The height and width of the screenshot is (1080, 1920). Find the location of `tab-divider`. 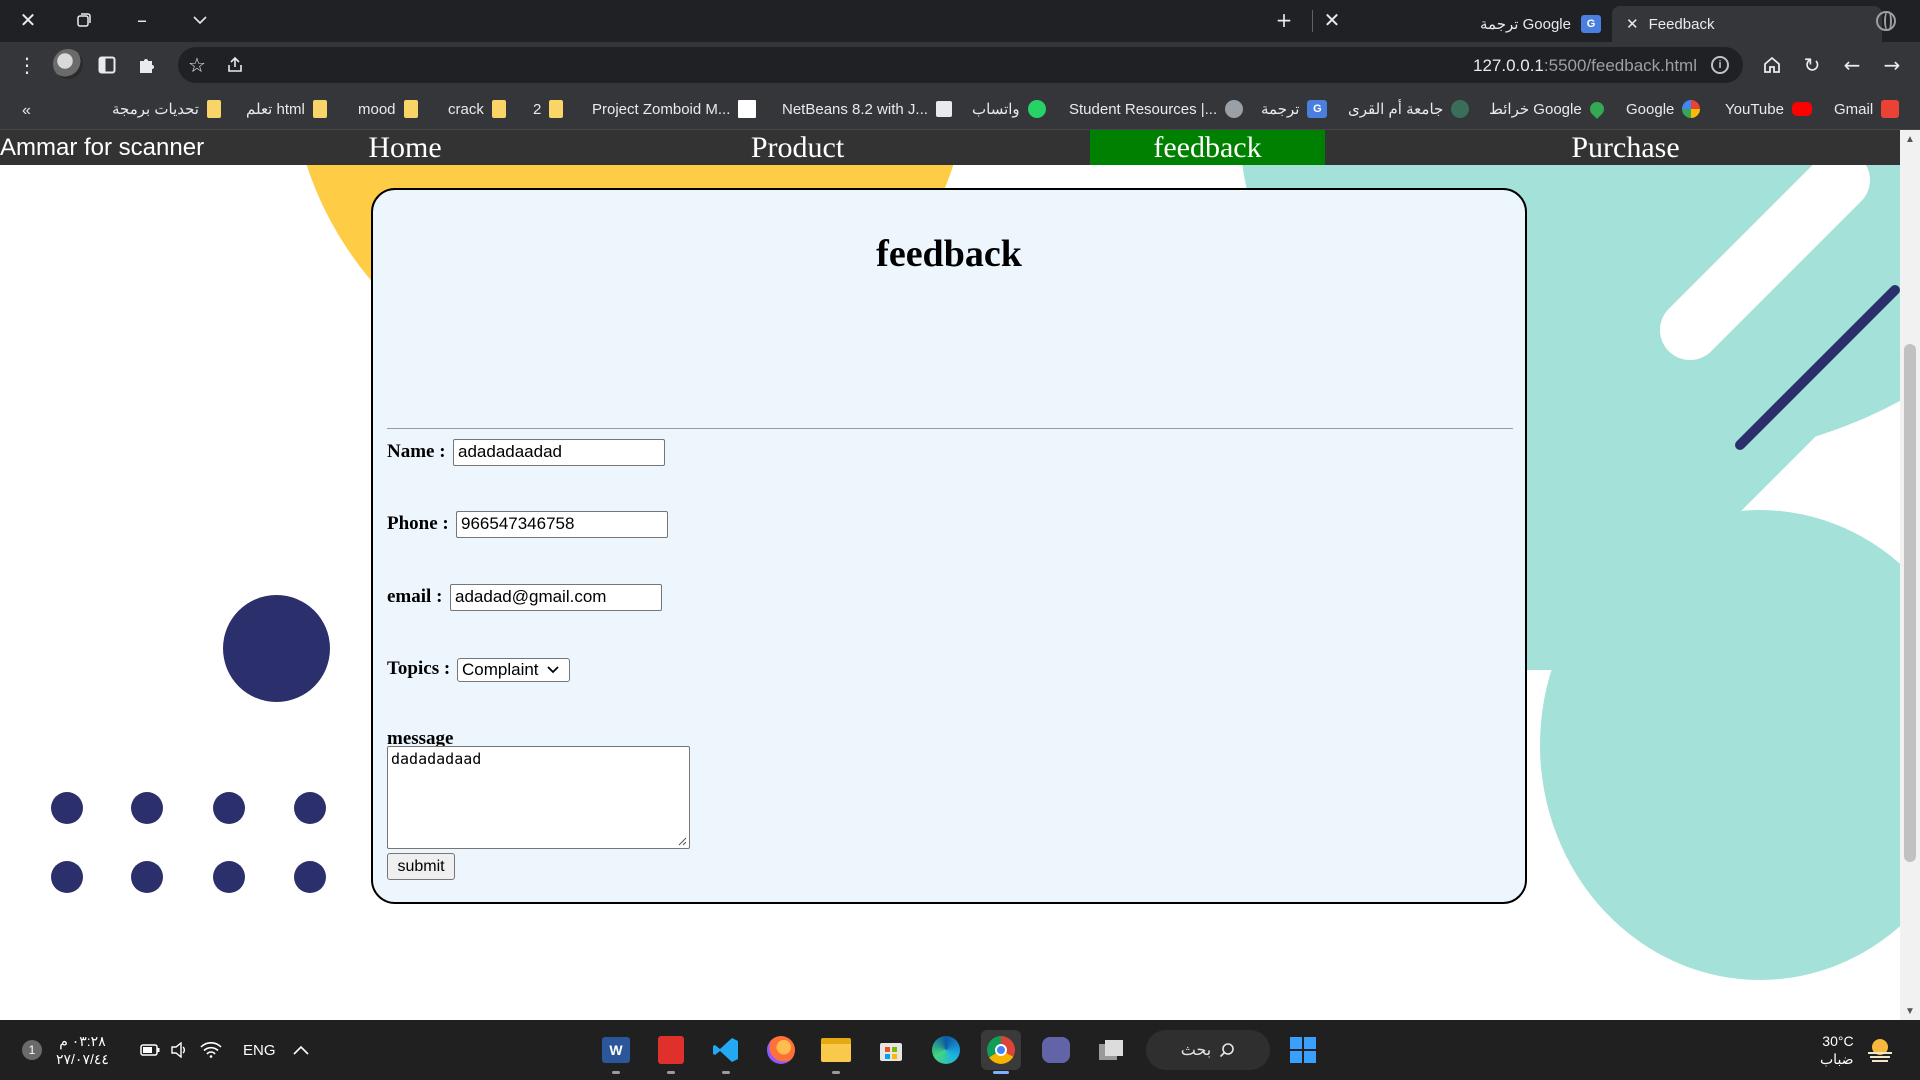

tab-divider is located at coordinates (1312, 21).